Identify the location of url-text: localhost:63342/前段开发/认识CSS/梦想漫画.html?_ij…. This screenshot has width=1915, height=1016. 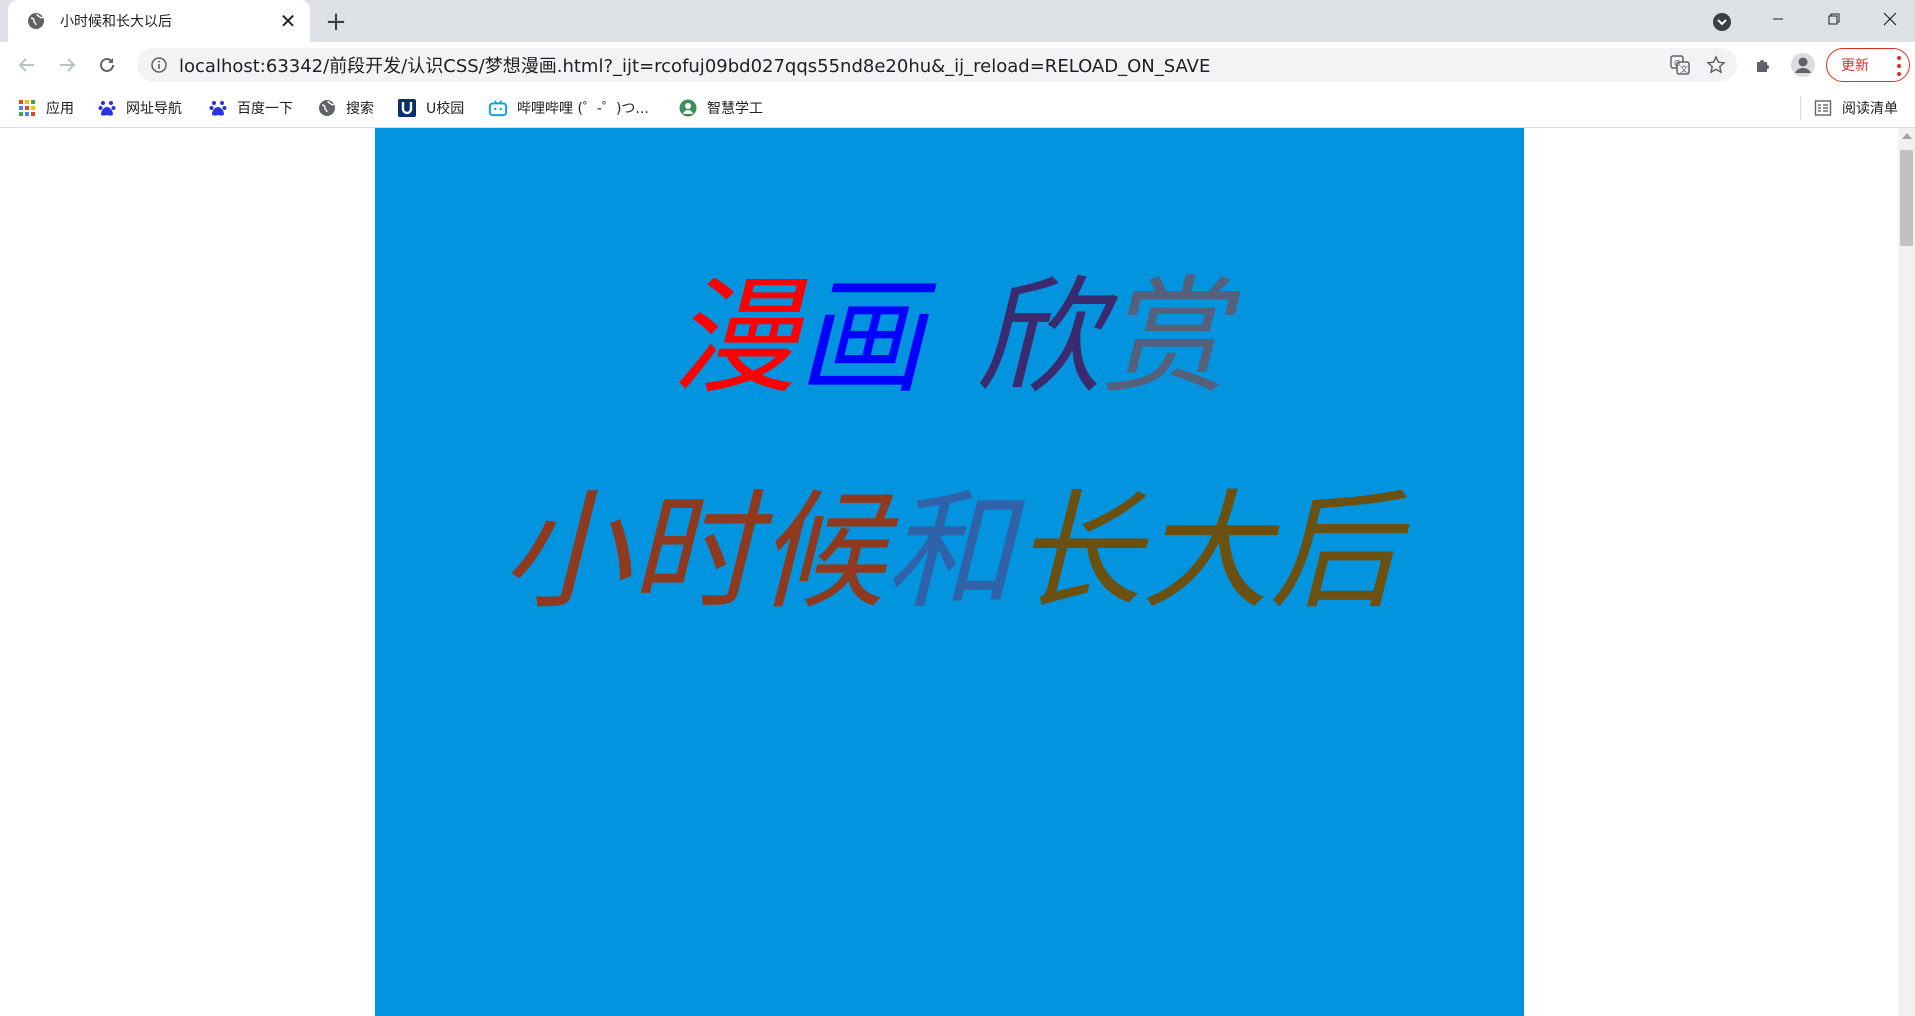
(922, 65).